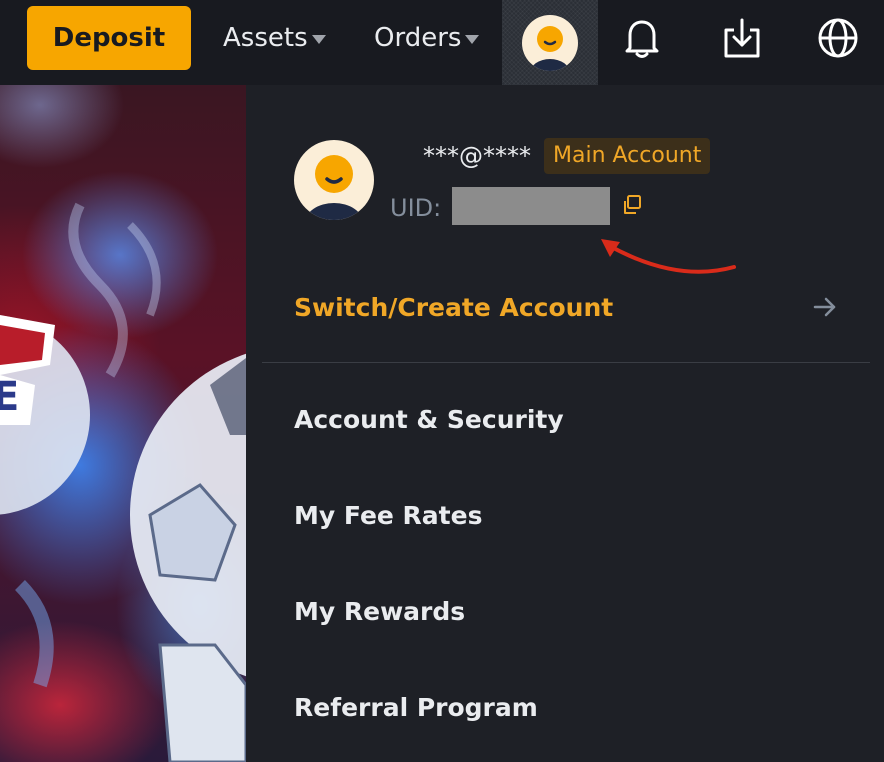 This screenshot has width=884, height=762. What do you see at coordinates (379, 612) in the screenshot?
I see `menu-item-rewards: My Rewards` at bounding box center [379, 612].